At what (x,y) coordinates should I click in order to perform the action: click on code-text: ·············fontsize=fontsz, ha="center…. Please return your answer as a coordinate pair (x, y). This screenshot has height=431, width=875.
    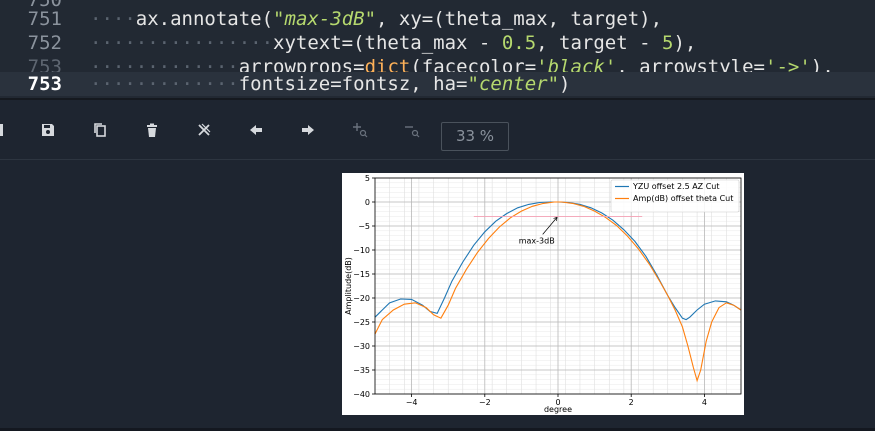
    Looking at the image, I should click on (330, 84).